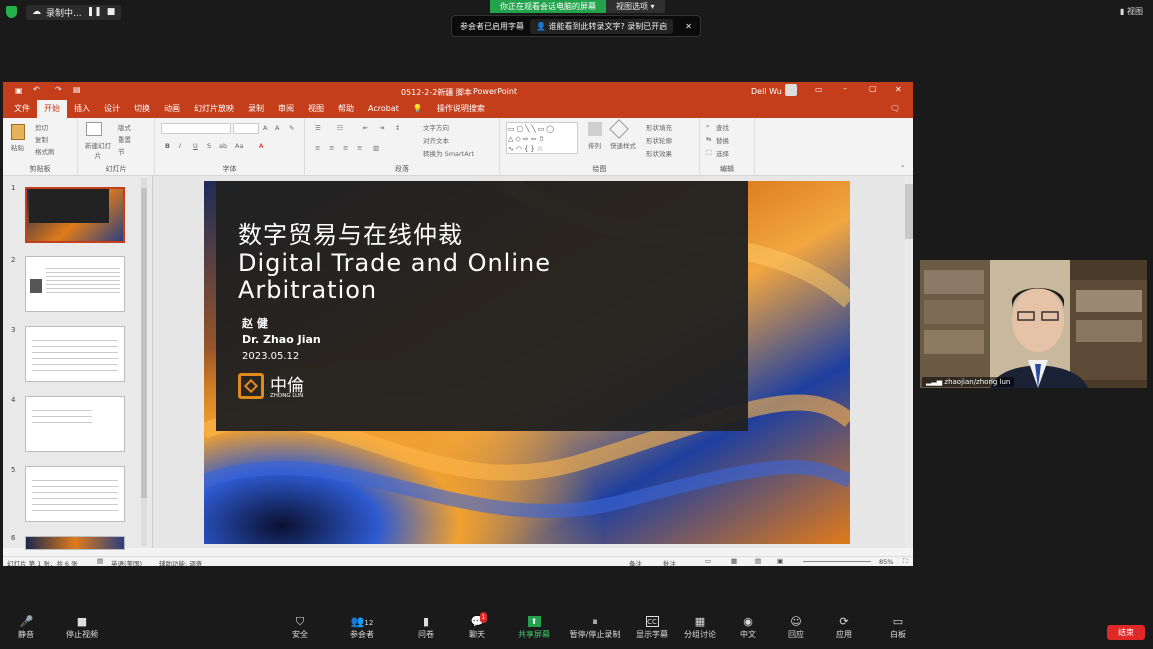  What do you see at coordinates (121, 151) in the screenshot?
I see `section-button: 节` at bounding box center [121, 151].